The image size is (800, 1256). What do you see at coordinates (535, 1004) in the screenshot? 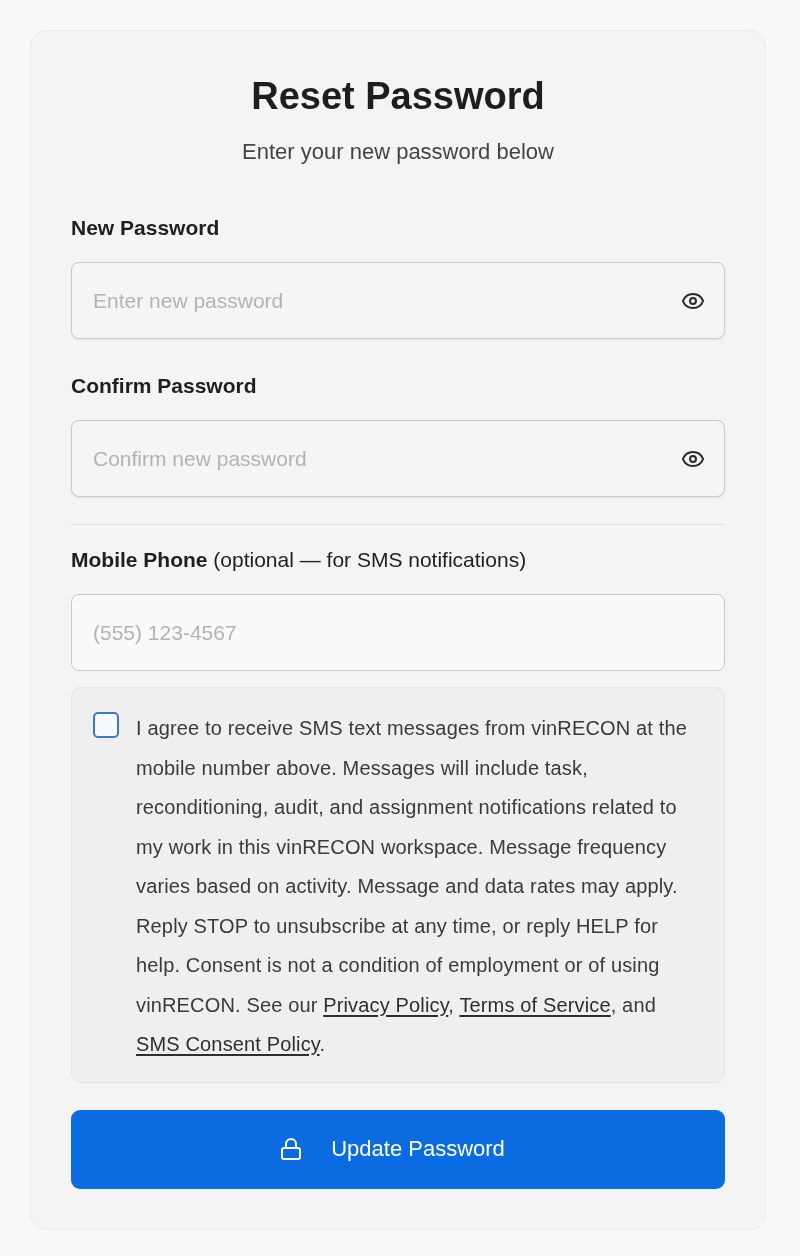
I see `inline-link: Terms of Service` at bounding box center [535, 1004].